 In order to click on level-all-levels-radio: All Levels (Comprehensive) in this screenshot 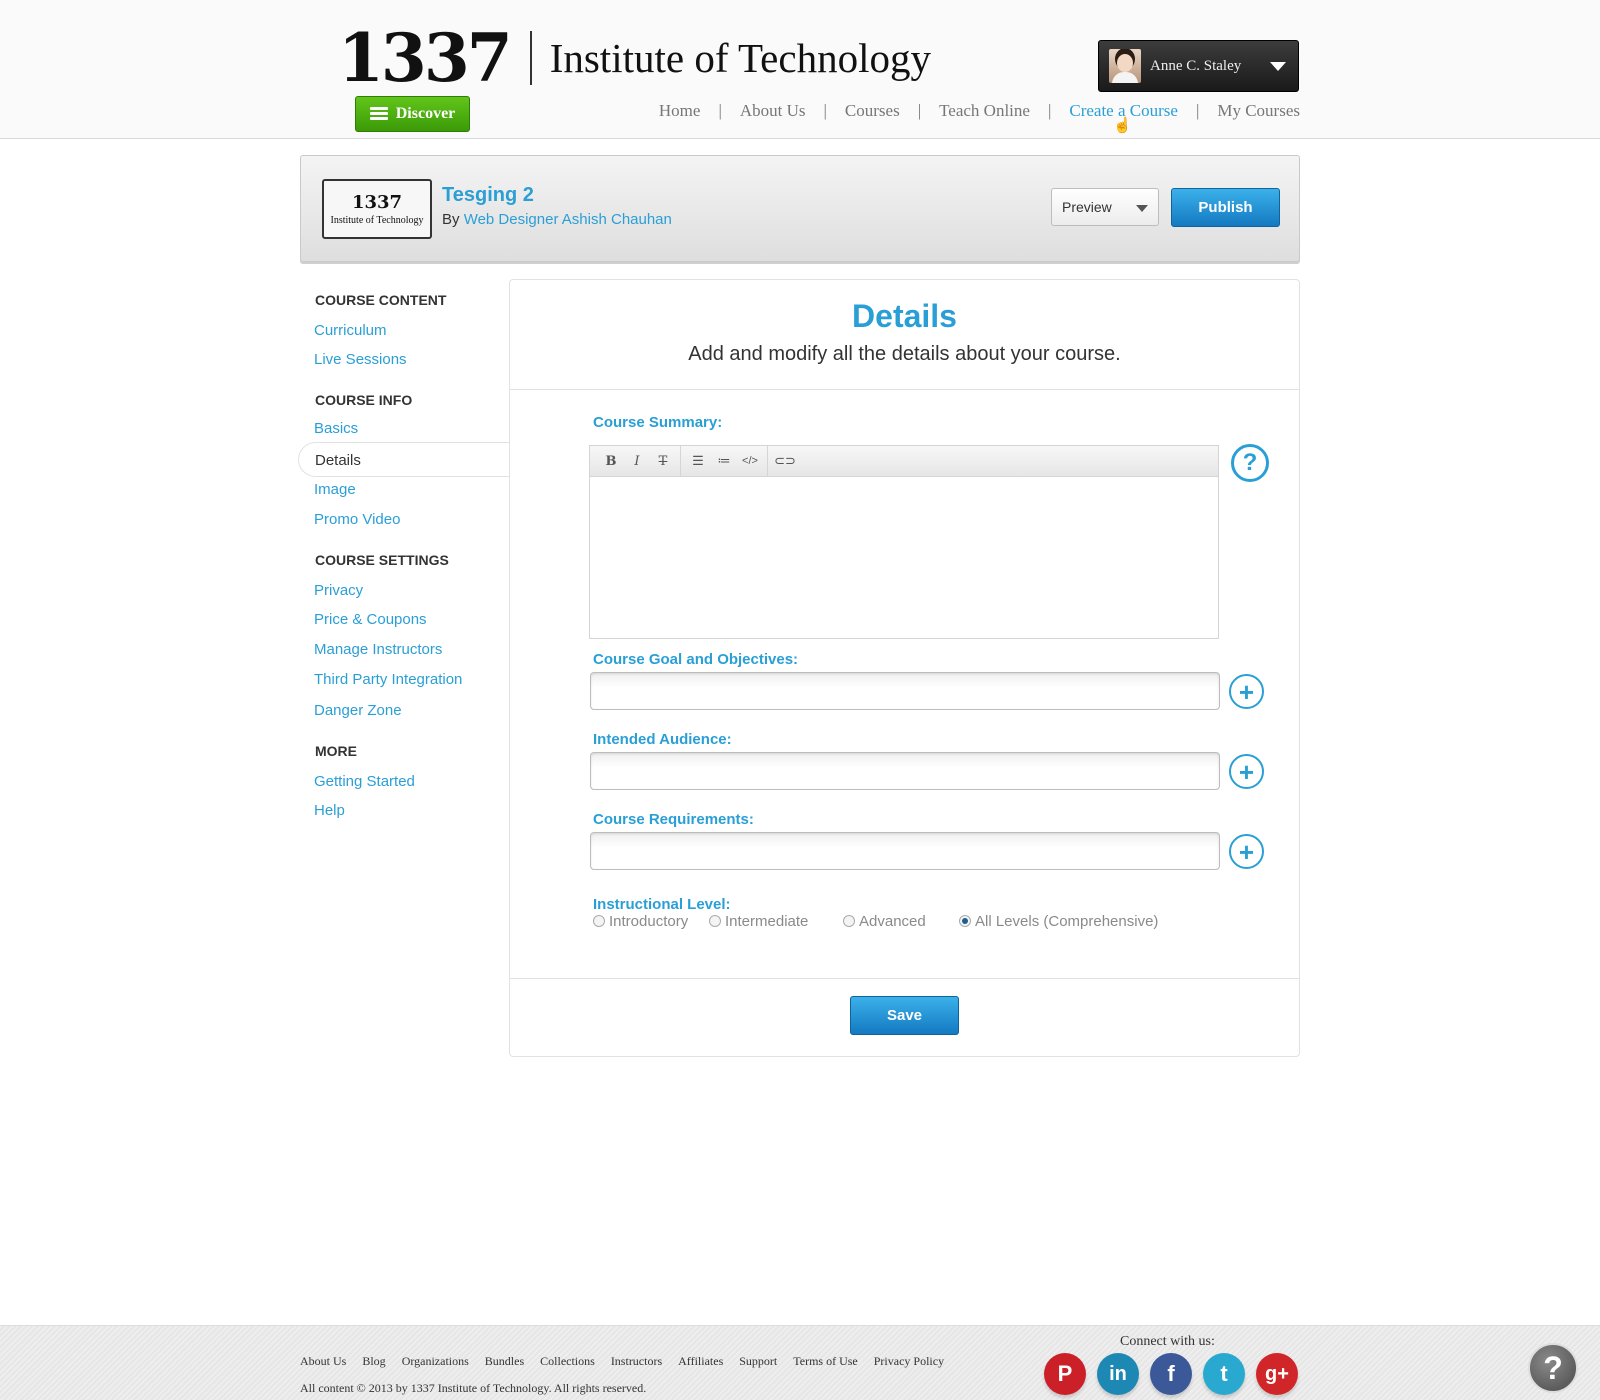, I will do `click(1058, 921)`.